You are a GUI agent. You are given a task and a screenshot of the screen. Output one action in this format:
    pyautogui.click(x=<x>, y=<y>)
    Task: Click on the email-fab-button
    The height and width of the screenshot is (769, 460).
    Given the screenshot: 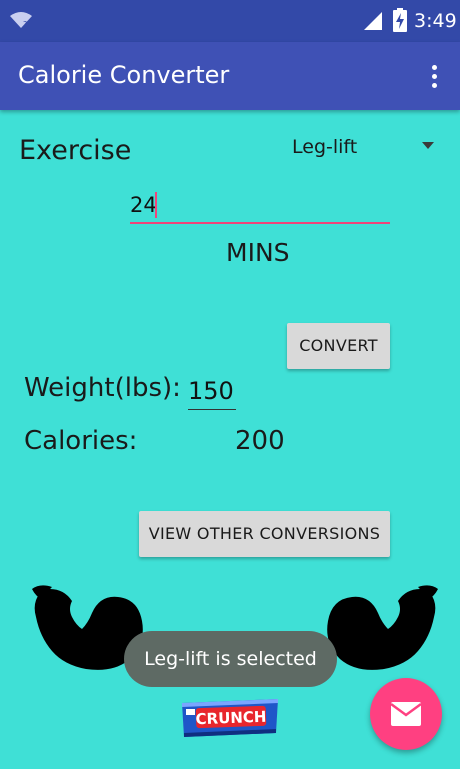 What is the action you would take?
    pyautogui.click(x=406, y=714)
    